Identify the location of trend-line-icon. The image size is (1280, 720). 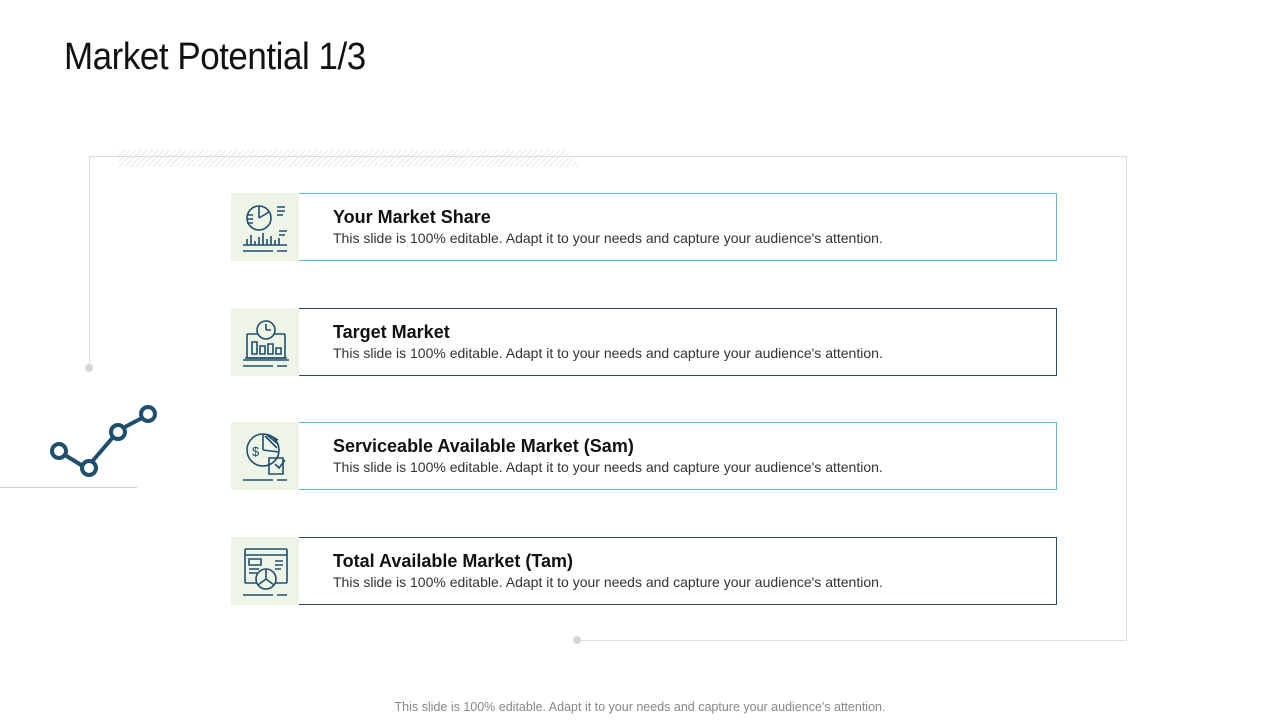
(103, 441).